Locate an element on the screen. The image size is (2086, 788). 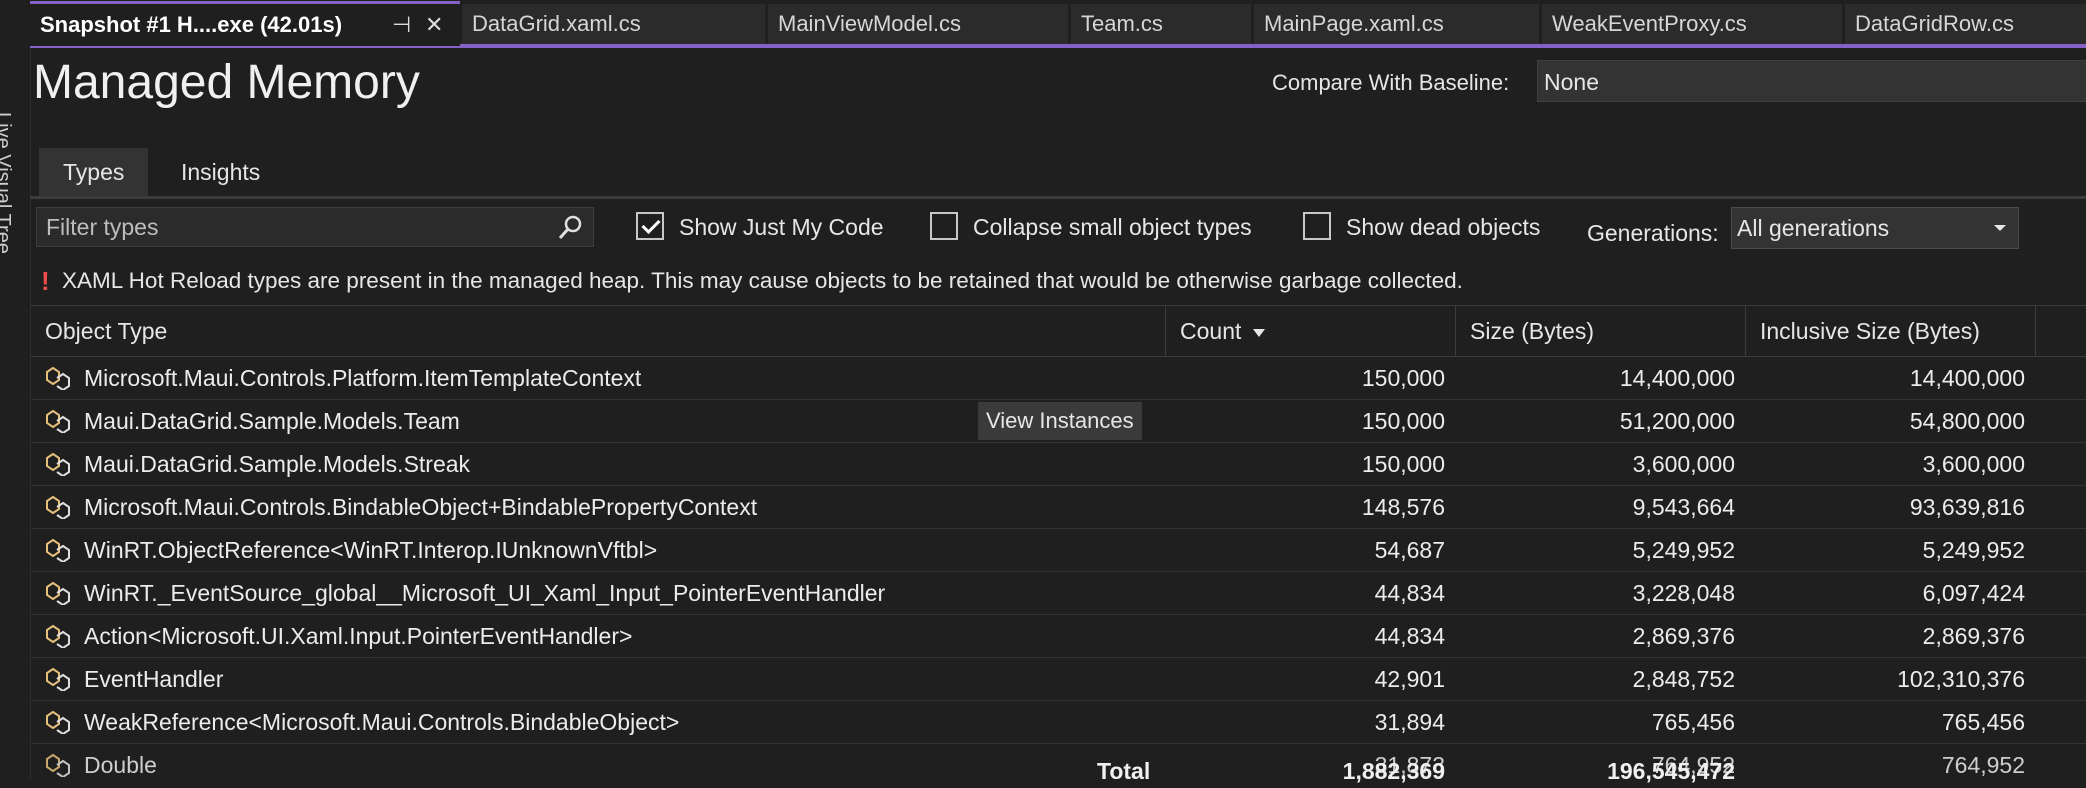
tab-label: Snapshot #1 H....exe (42.01s) is located at coordinates (191, 24).